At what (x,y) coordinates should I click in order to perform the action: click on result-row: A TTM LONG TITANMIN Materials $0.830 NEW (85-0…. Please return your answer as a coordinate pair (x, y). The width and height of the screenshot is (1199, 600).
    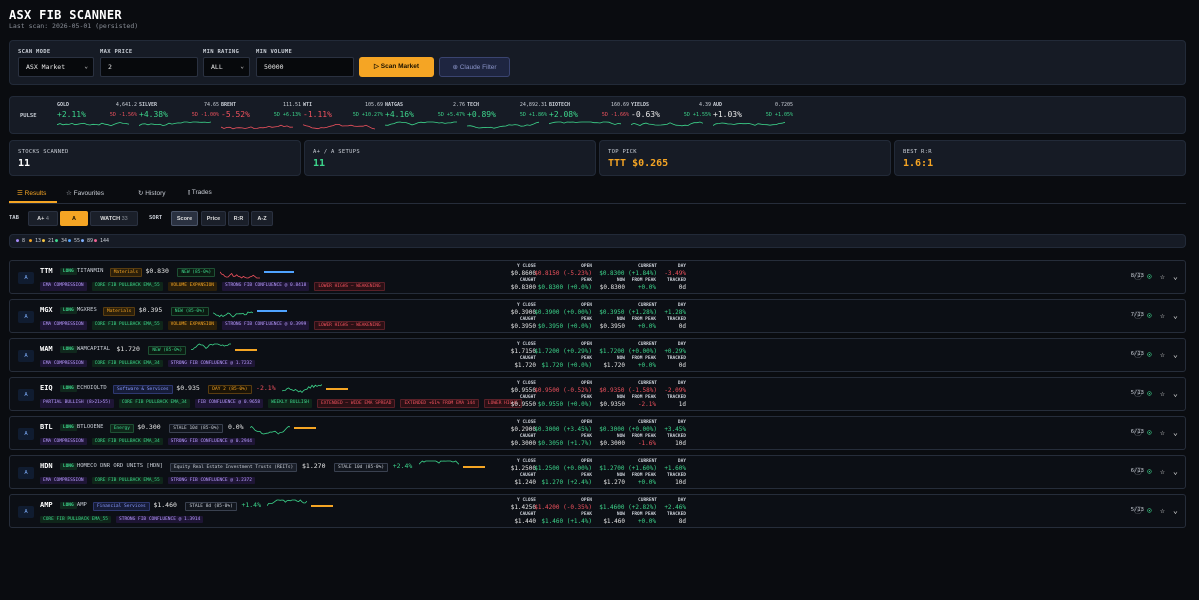
    Looking at the image, I should click on (597, 277).